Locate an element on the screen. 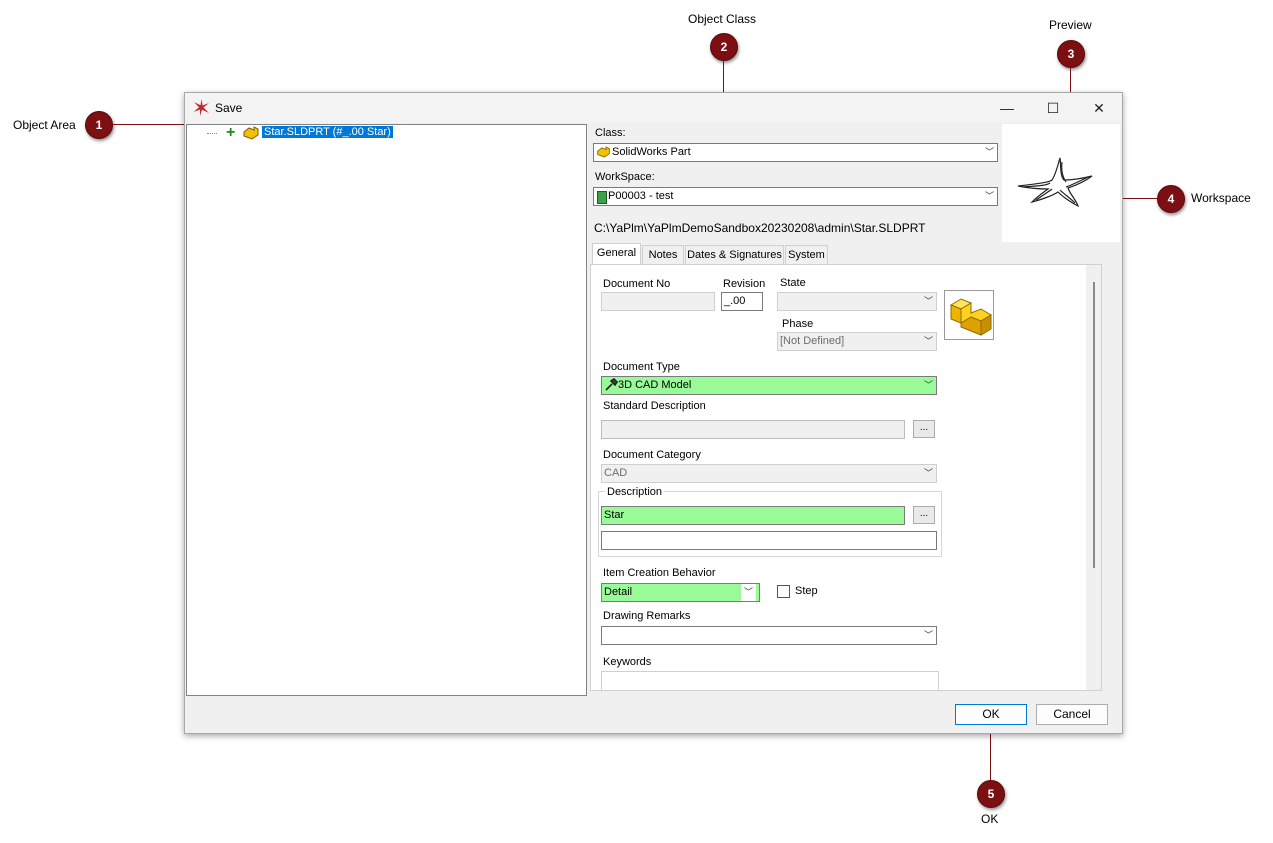 Image resolution: width=1273 pixels, height=843 pixels. solidworks-part-3d-icon is located at coordinates (970, 317).